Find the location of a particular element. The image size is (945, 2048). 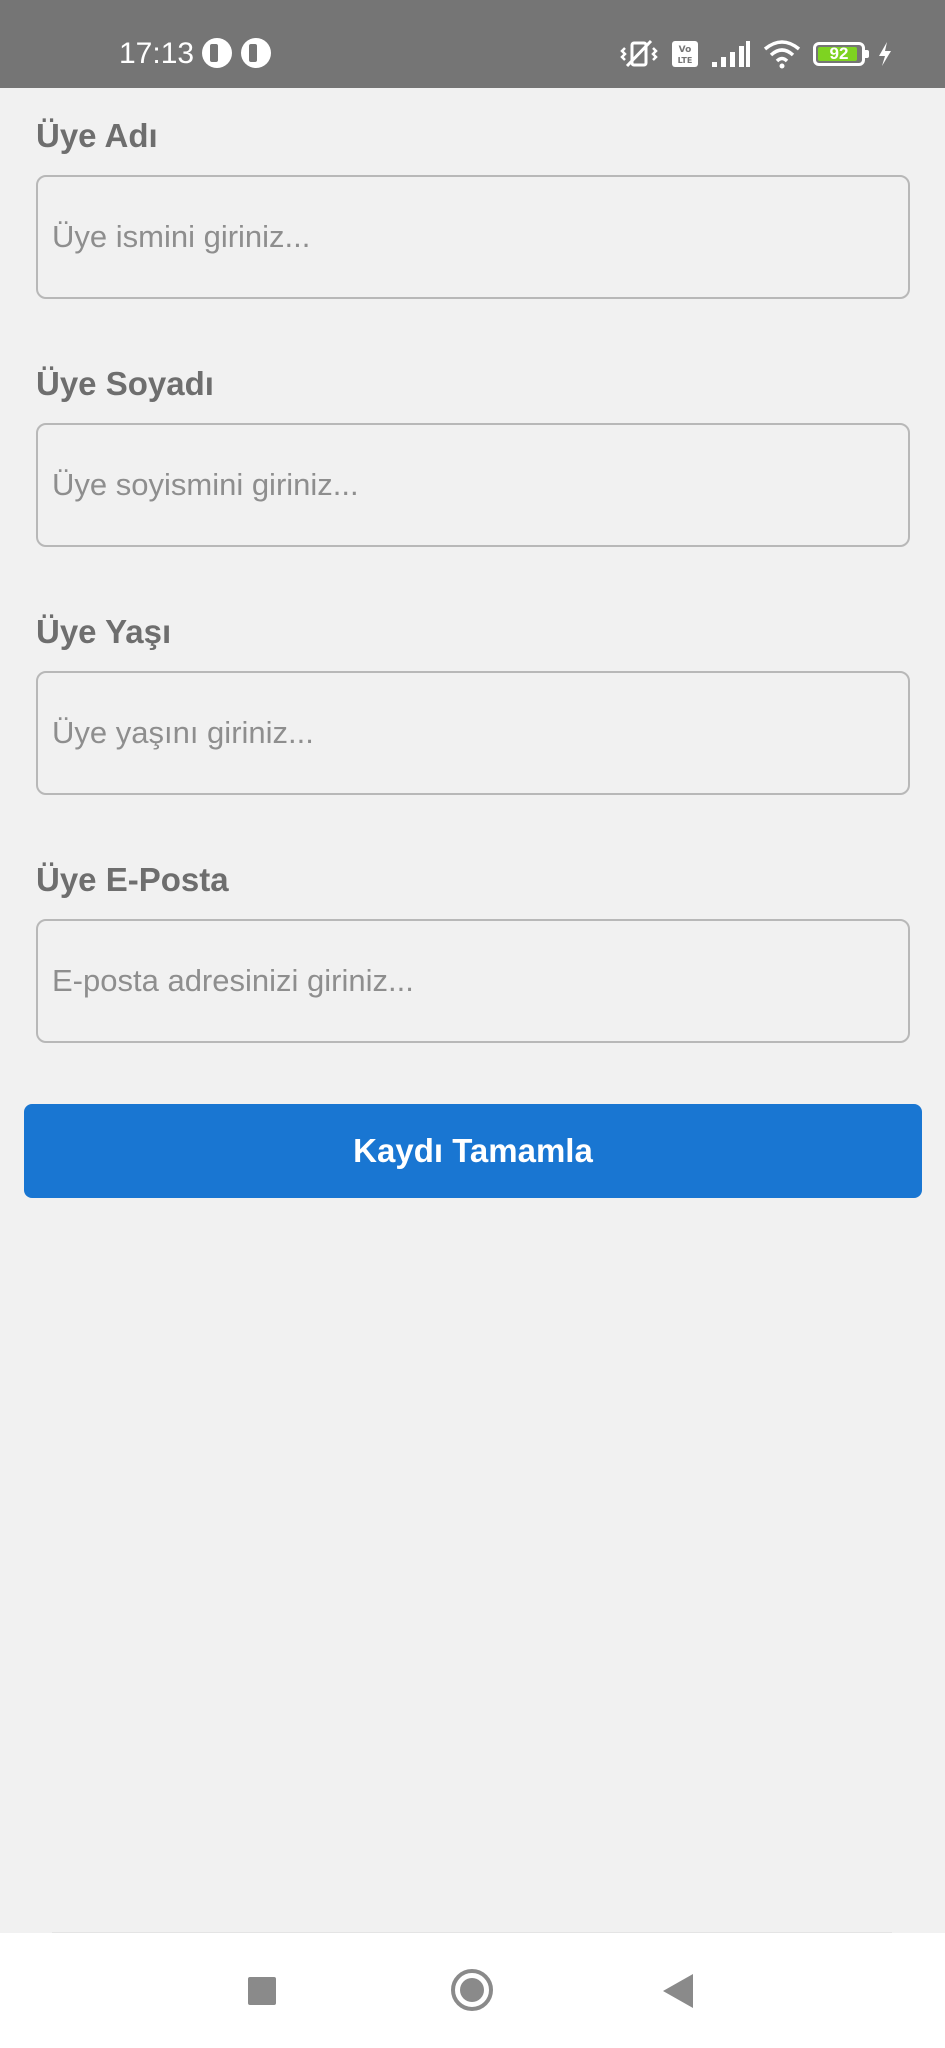

charging-icon is located at coordinates (885, 54).